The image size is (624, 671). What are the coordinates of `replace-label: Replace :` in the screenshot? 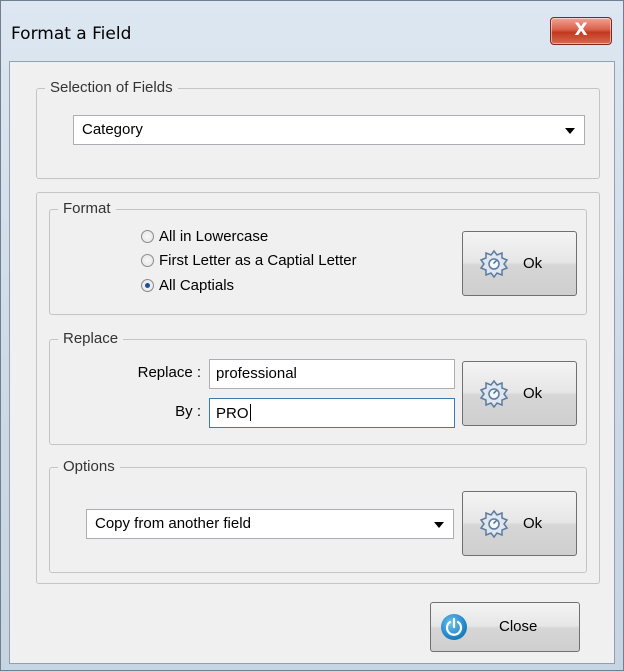 It's located at (169, 372).